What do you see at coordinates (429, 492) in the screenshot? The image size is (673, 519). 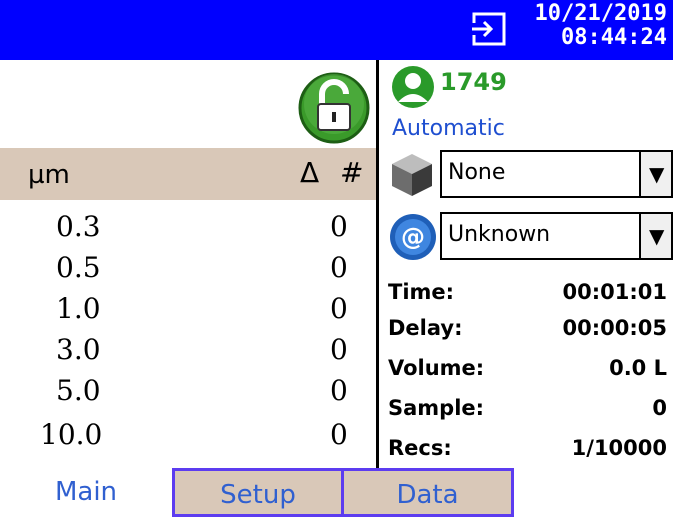 I see `tab-data: Data` at bounding box center [429, 492].